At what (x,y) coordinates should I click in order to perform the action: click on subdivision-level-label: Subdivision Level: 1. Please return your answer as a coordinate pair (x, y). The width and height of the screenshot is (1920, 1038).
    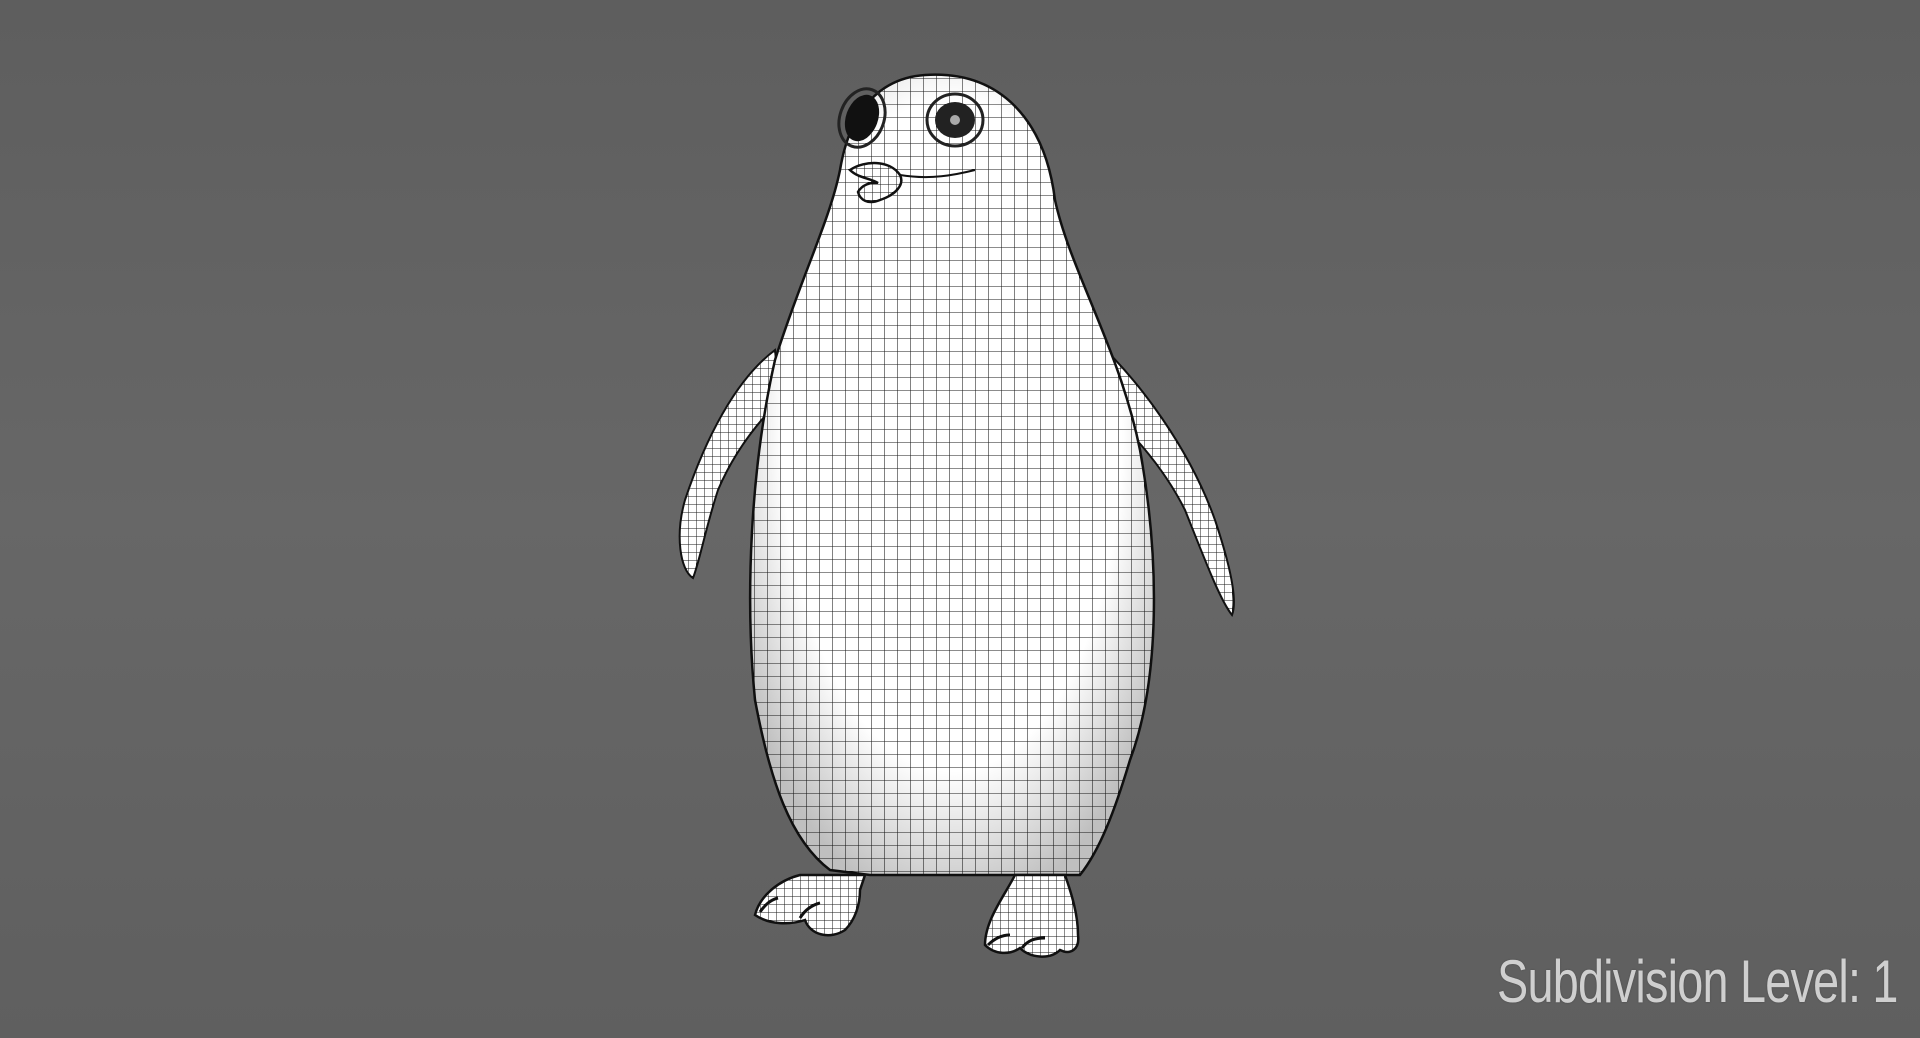
    Looking at the image, I should click on (1697, 981).